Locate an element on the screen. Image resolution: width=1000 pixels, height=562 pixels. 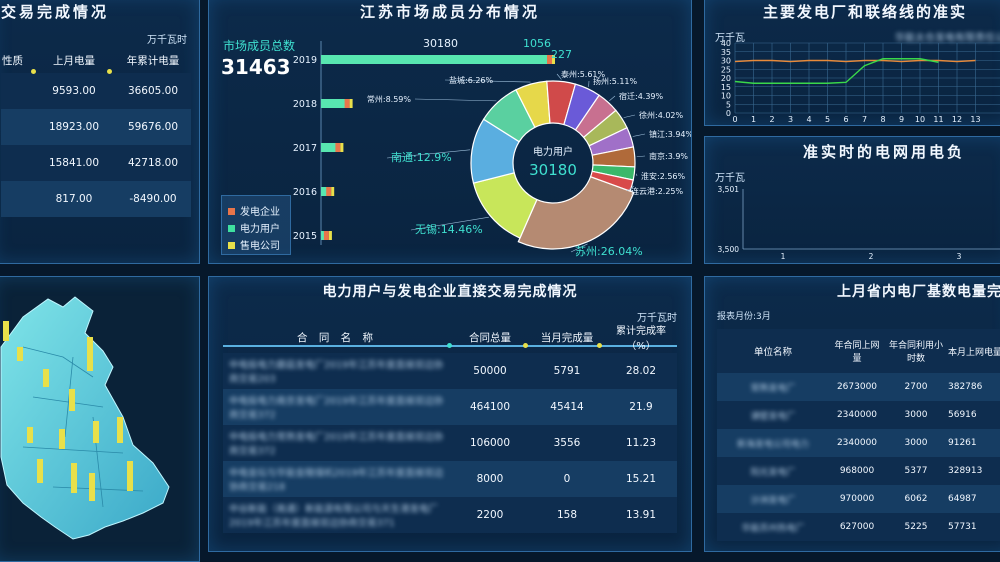
cell-contract-name: 中电投电力常熟发电厂2019年江苏年度直接双边协商交易372 is located at coordinates (337, 443).